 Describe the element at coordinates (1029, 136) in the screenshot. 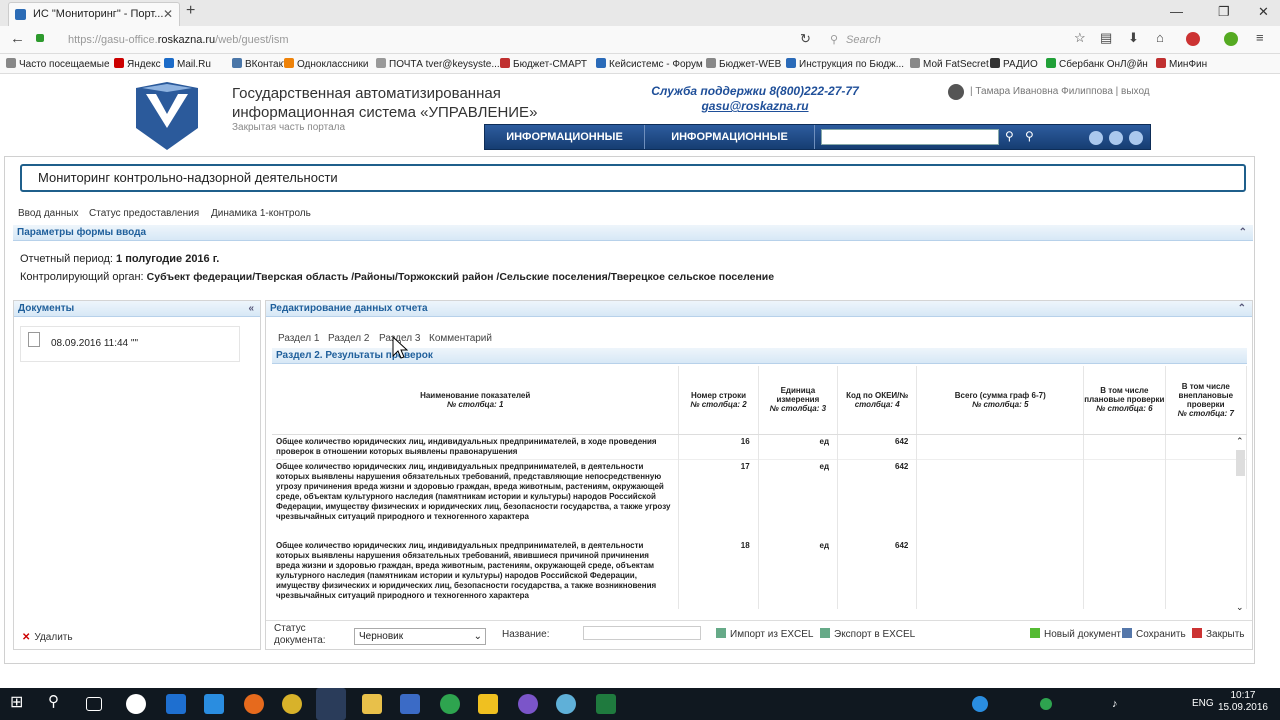

I see `advanced-search-icon: ⚲` at that location.